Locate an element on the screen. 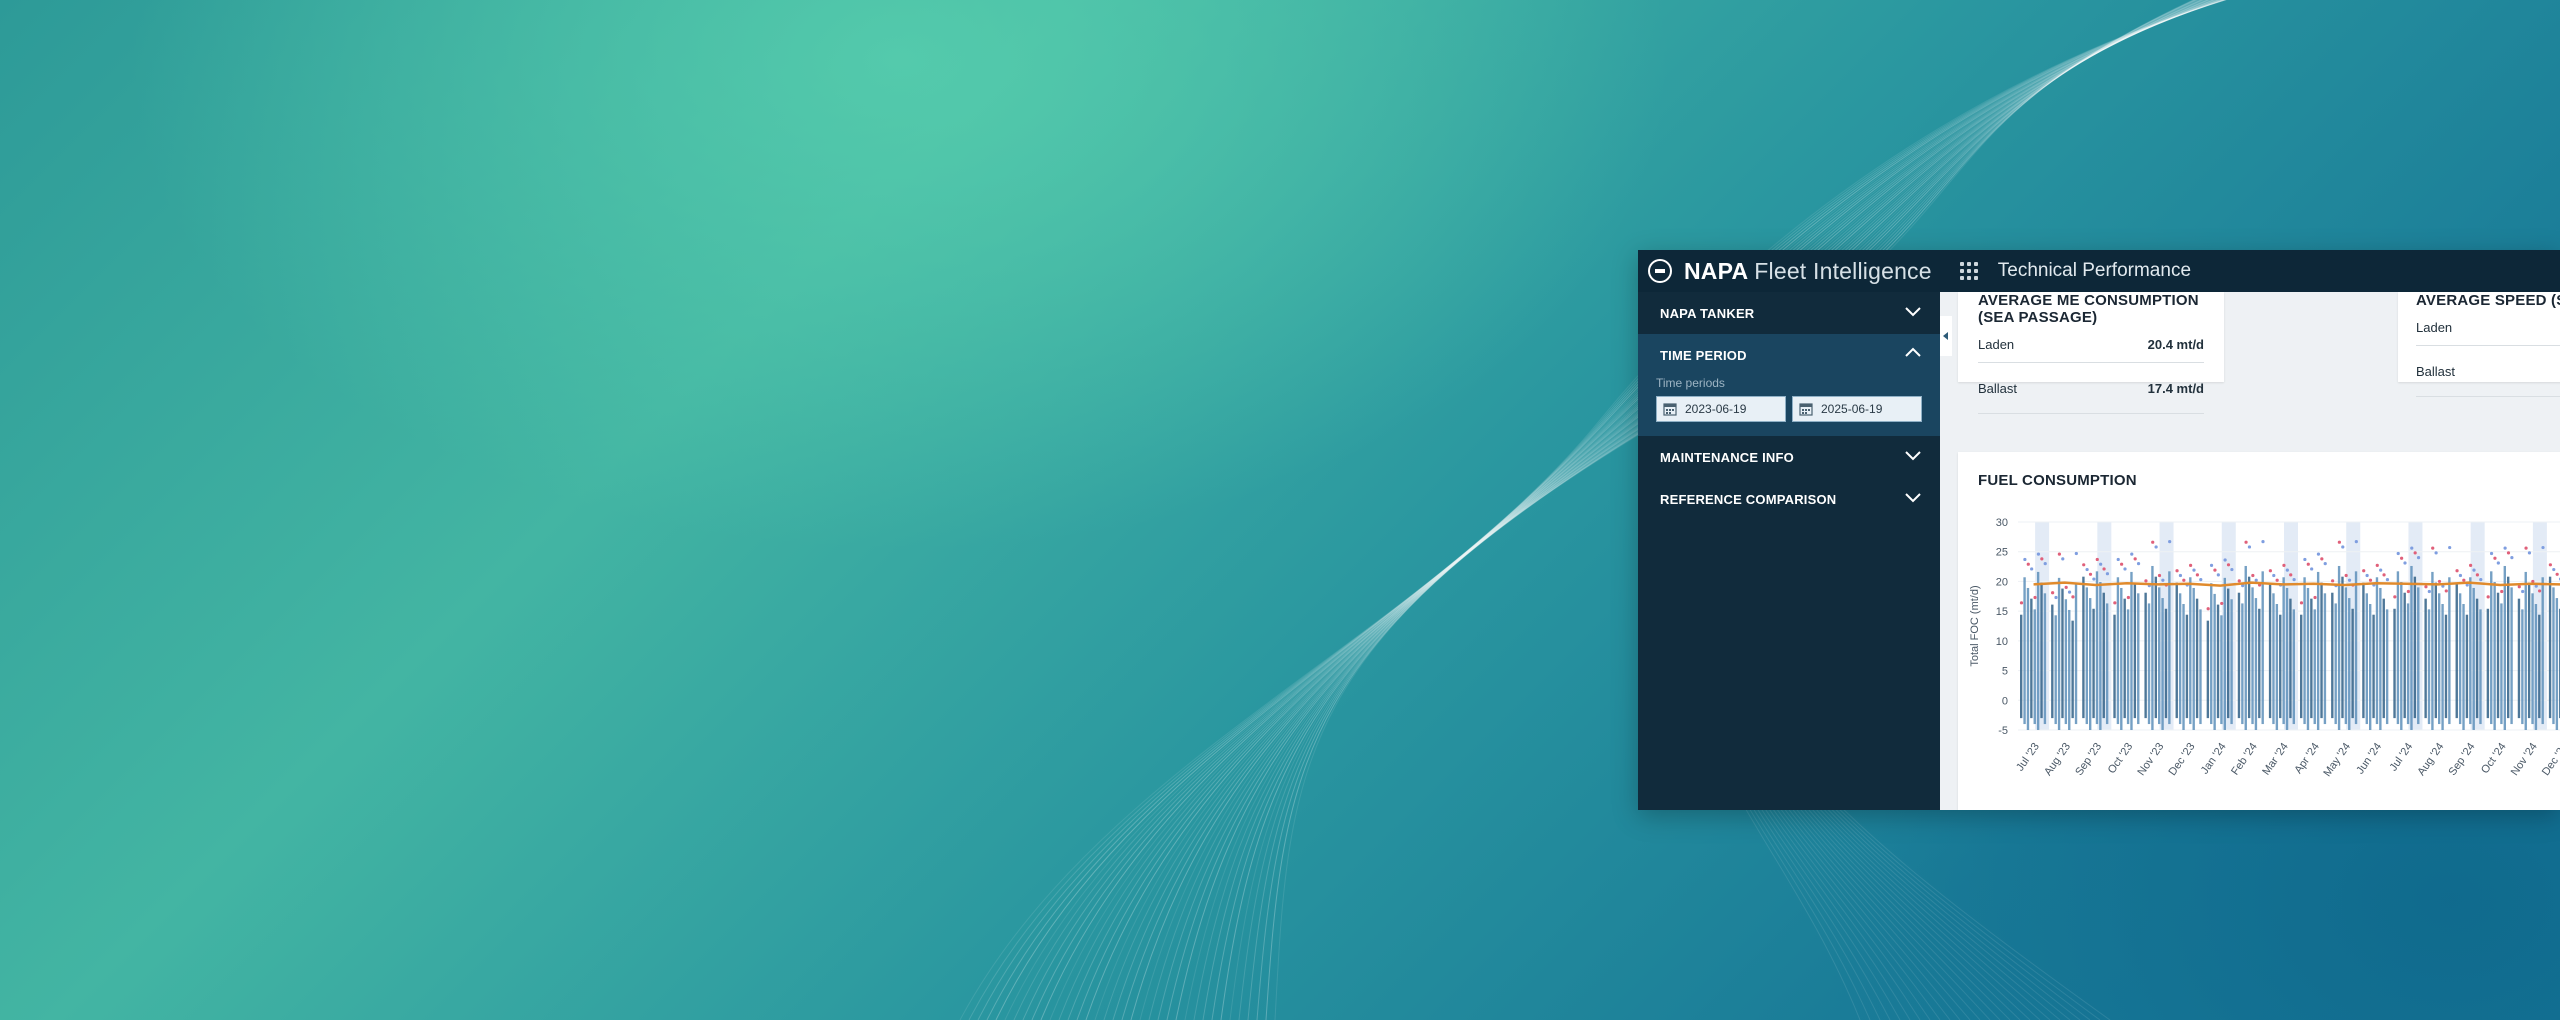 This screenshot has width=2560, height=1020. start-date-field: 2023-06-19 is located at coordinates (1721, 409).